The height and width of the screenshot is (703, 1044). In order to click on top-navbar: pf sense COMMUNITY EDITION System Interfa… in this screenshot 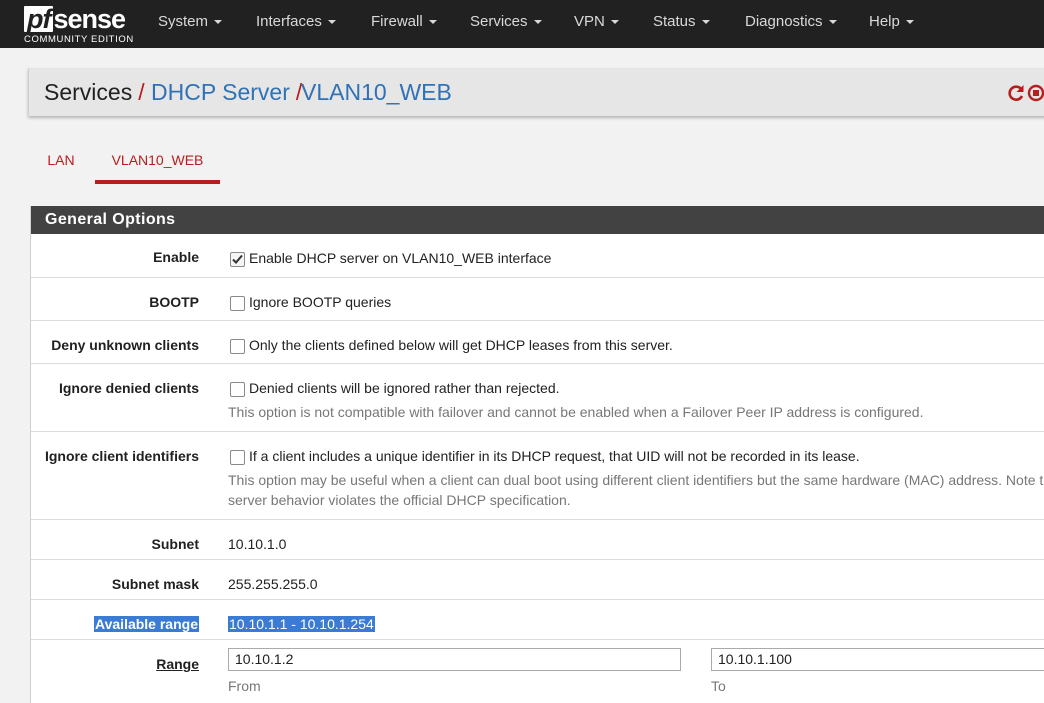, I will do `click(522, 24)`.